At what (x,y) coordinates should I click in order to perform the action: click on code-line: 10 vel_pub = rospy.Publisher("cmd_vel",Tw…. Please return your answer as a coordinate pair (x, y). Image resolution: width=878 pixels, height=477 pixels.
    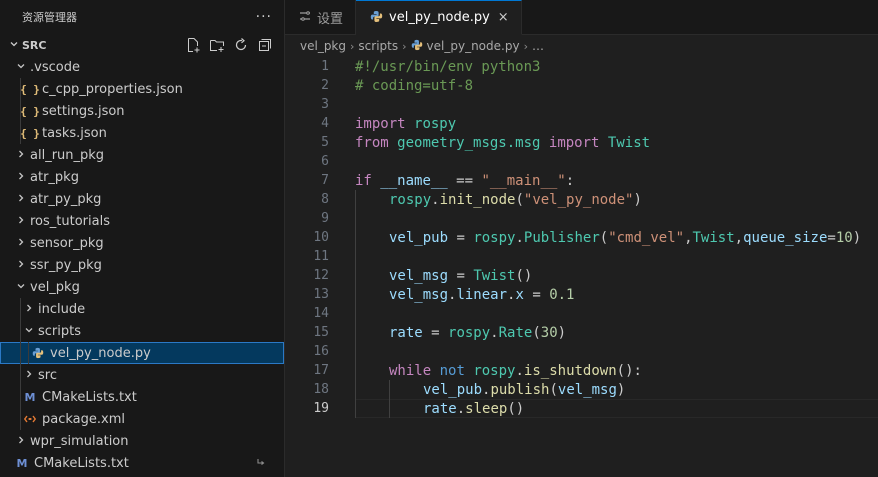
    Looking at the image, I should click on (581, 237).